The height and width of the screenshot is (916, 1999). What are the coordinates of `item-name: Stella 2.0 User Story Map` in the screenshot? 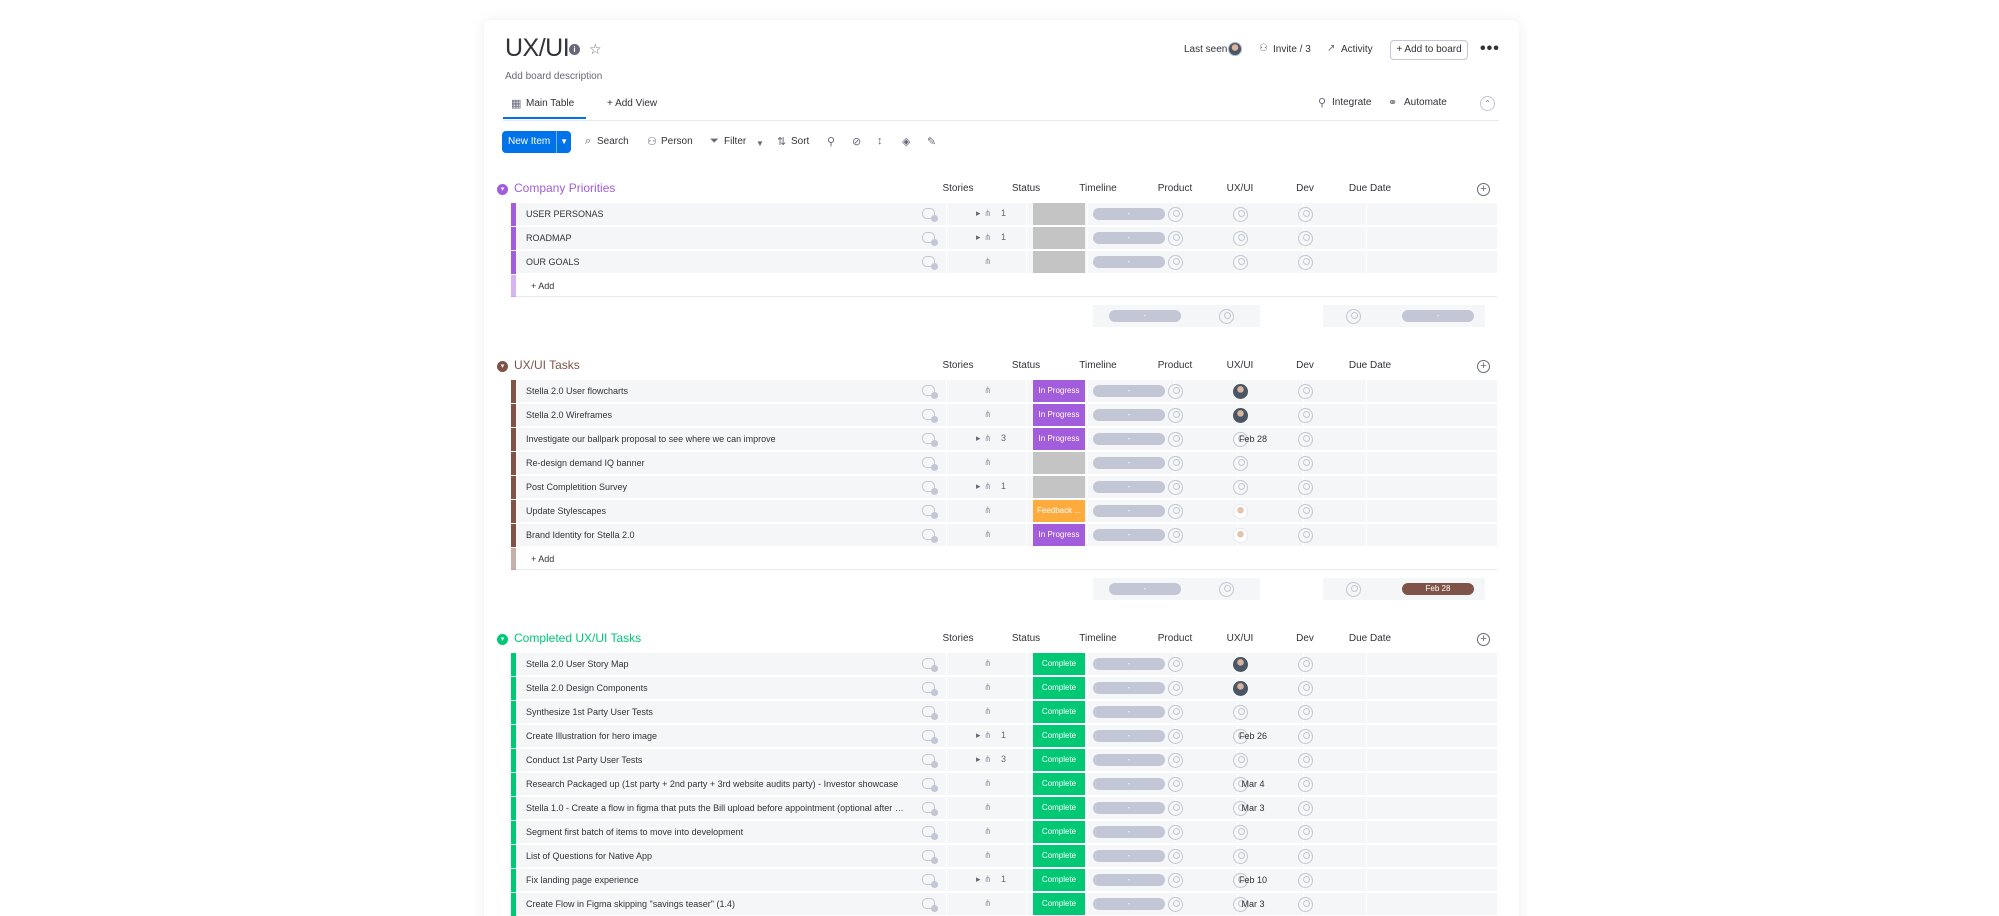 It's located at (577, 664).